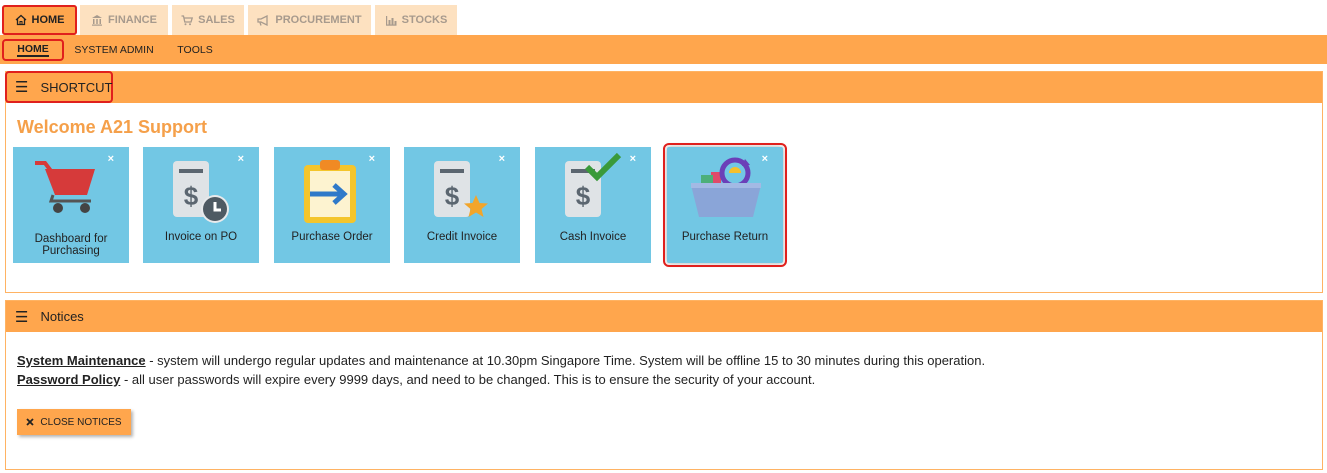 The height and width of the screenshot is (473, 1327). Describe the element at coordinates (112, 127) in the screenshot. I see `welcome-text: Welcome A21 Support` at that location.